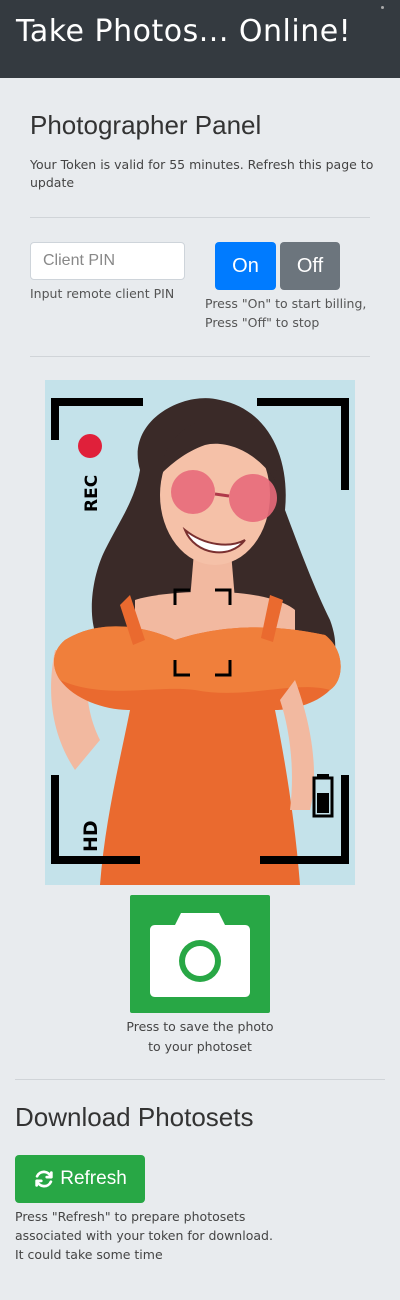  Describe the element at coordinates (92, 493) in the screenshot. I see `rec-label: REC` at that location.